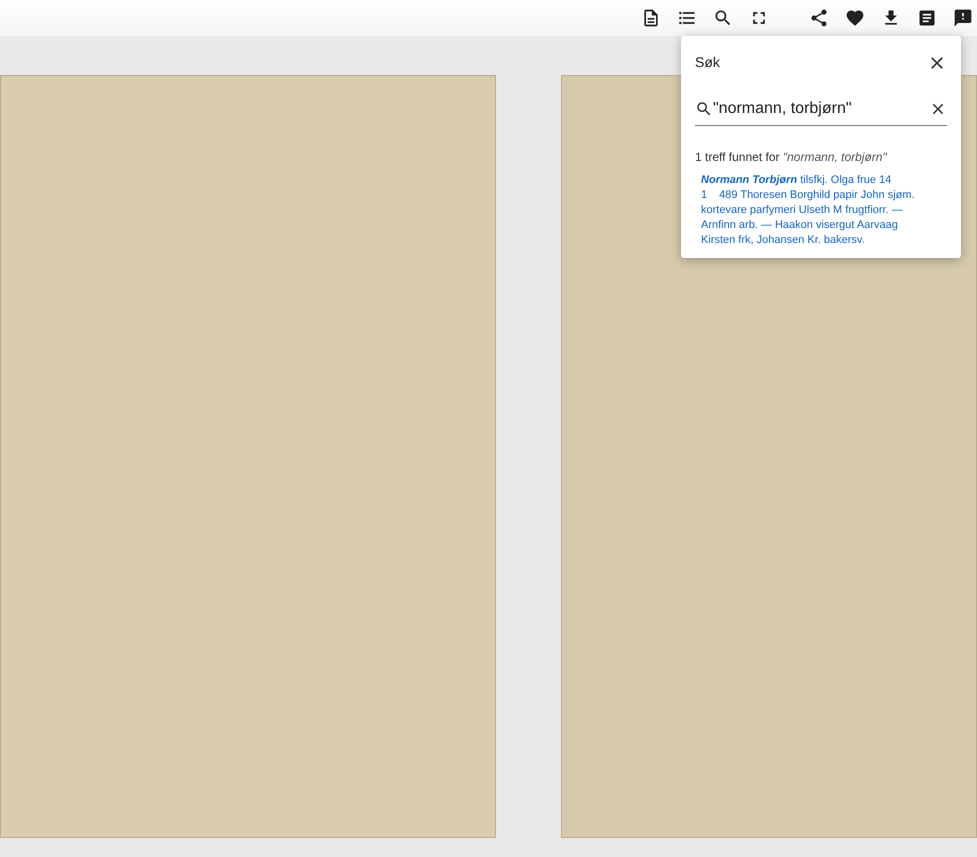 The image size is (977, 857). I want to click on search-field: "normann, torbjørn", so click(821, 109).